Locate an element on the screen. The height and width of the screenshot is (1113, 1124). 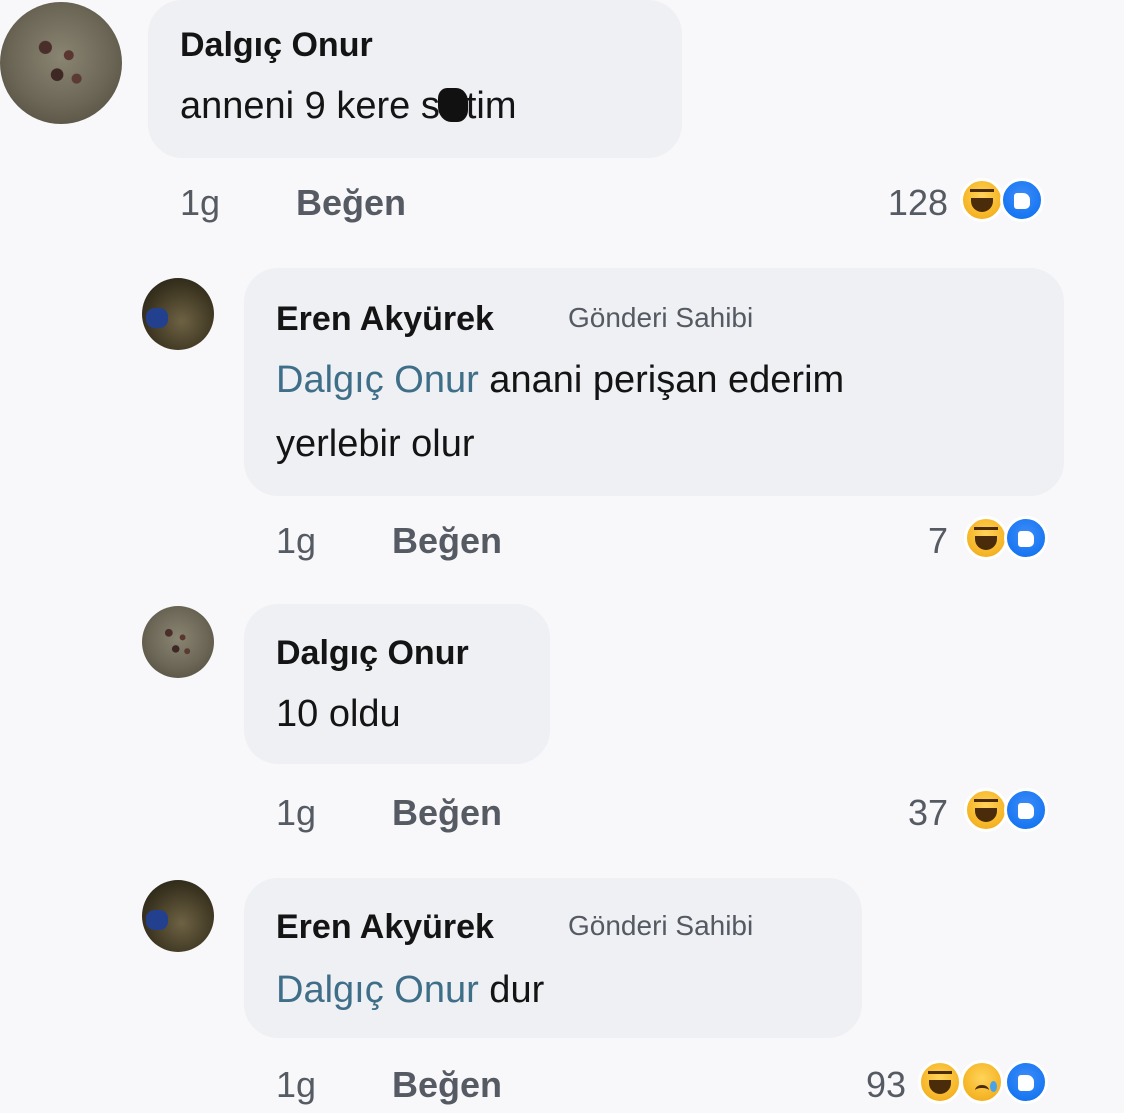
comment-time: 1g is located at coordinates (296, 1085).